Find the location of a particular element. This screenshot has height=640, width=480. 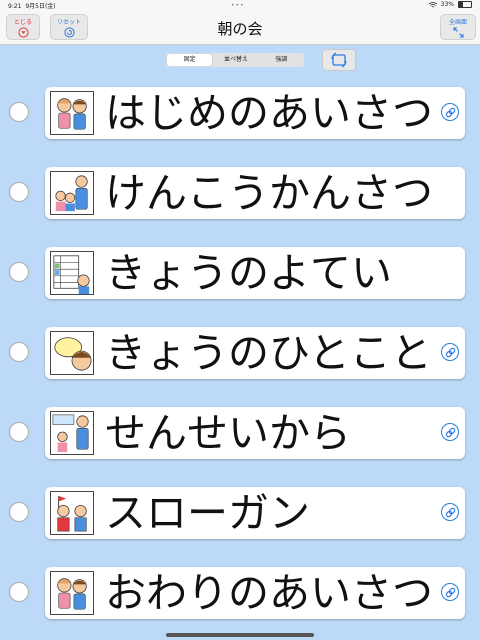

list-item: スローガン is located at coordinates (240, 515).